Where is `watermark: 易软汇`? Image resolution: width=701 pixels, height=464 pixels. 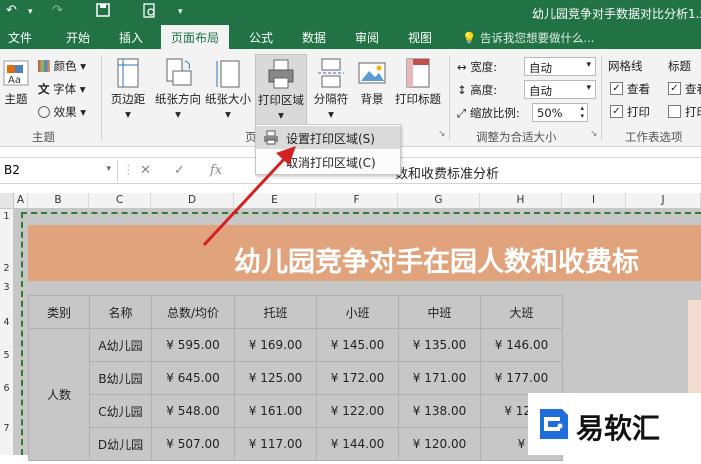 watermark: 易软汇 is located at coordinates (614, 424).